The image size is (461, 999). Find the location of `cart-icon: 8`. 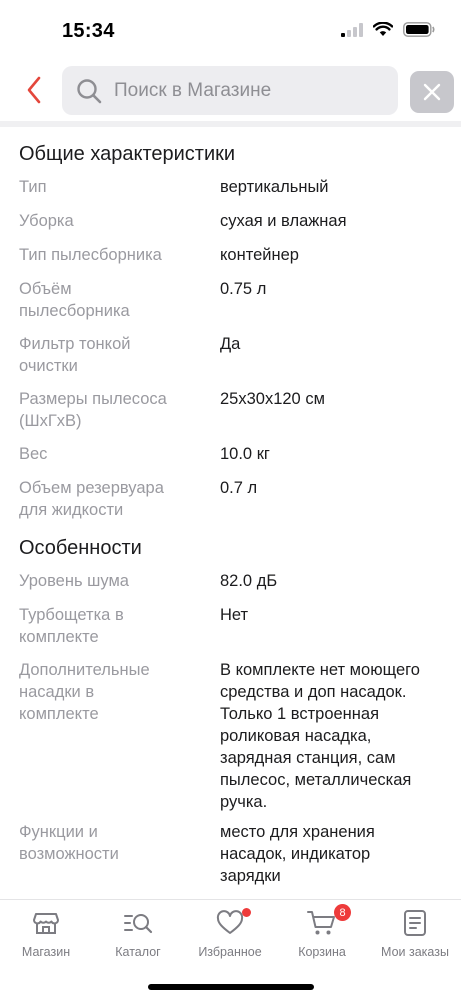

cart-icon: 8 is located at coordinates (329, 921).